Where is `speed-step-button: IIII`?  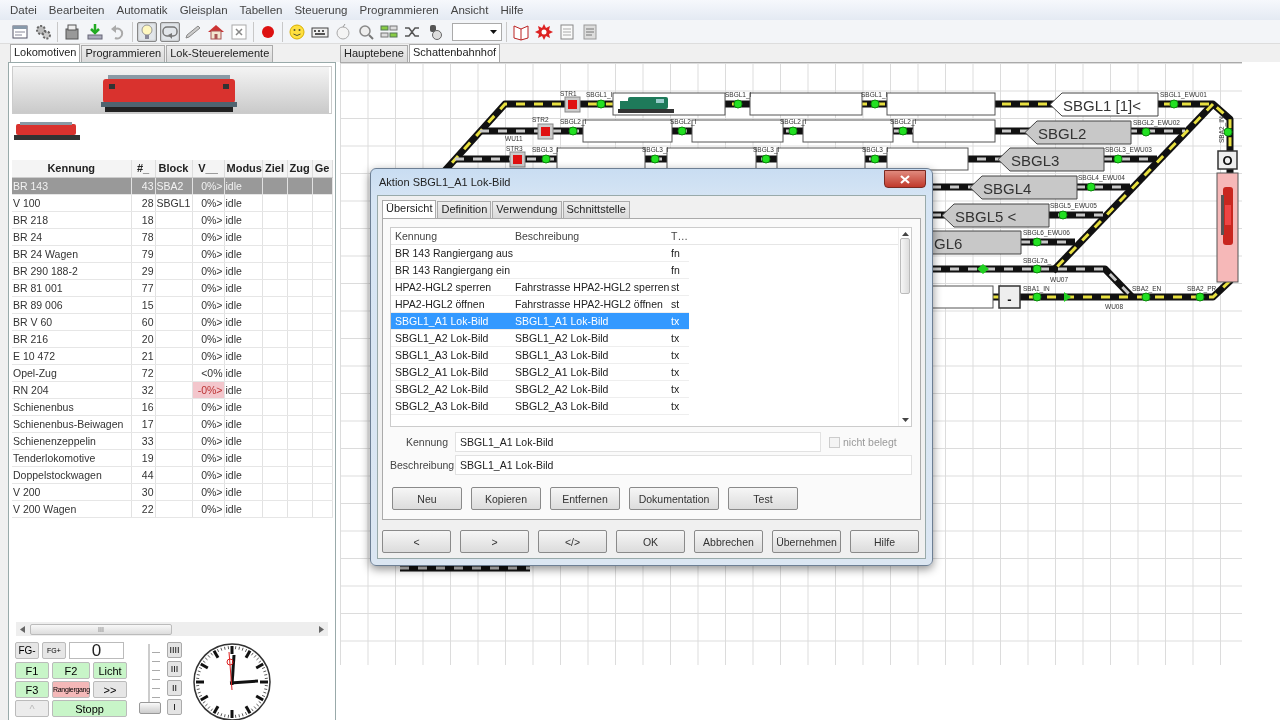 speed-step-button: IIII is located at coordinates (174, 650).